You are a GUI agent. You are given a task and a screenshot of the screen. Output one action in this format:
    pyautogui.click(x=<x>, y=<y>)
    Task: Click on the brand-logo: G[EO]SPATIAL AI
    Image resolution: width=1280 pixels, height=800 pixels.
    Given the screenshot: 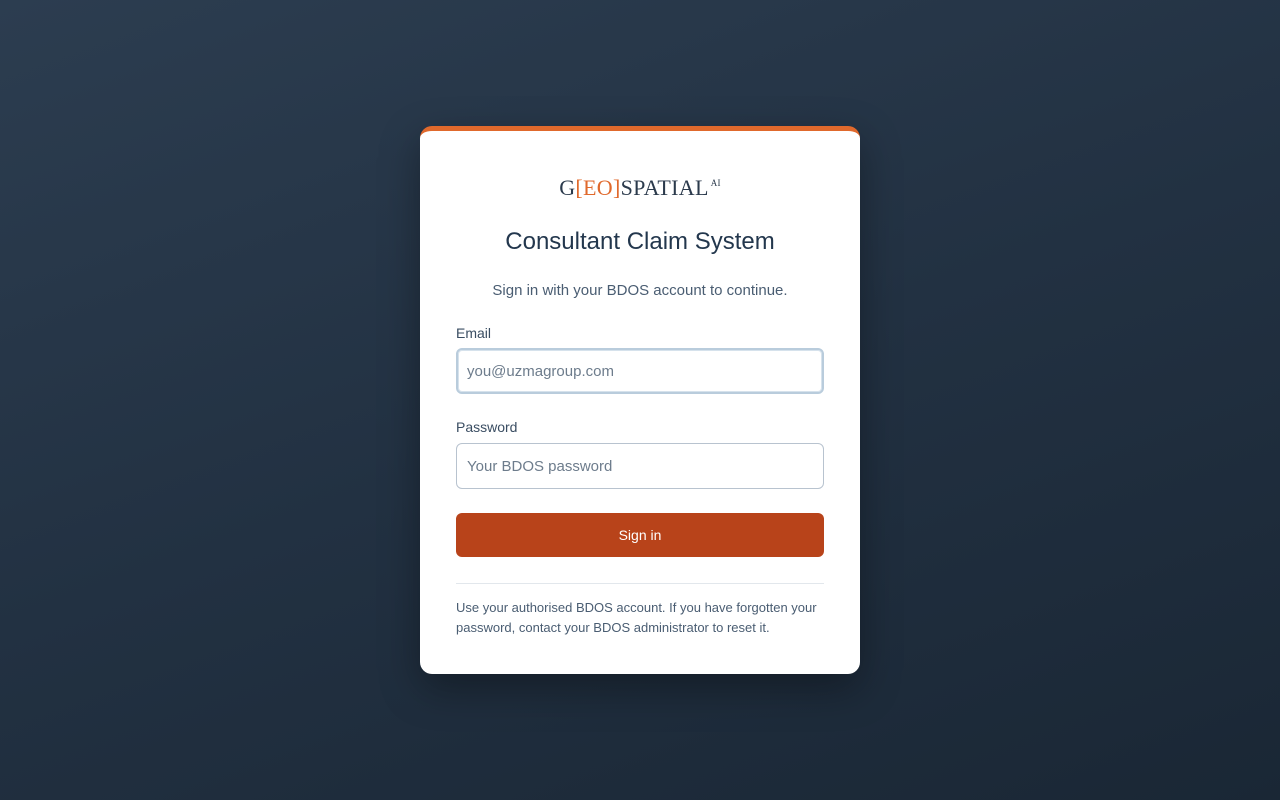 What is the action you would take?
    pyautogui.click(x=640, y=185)
    